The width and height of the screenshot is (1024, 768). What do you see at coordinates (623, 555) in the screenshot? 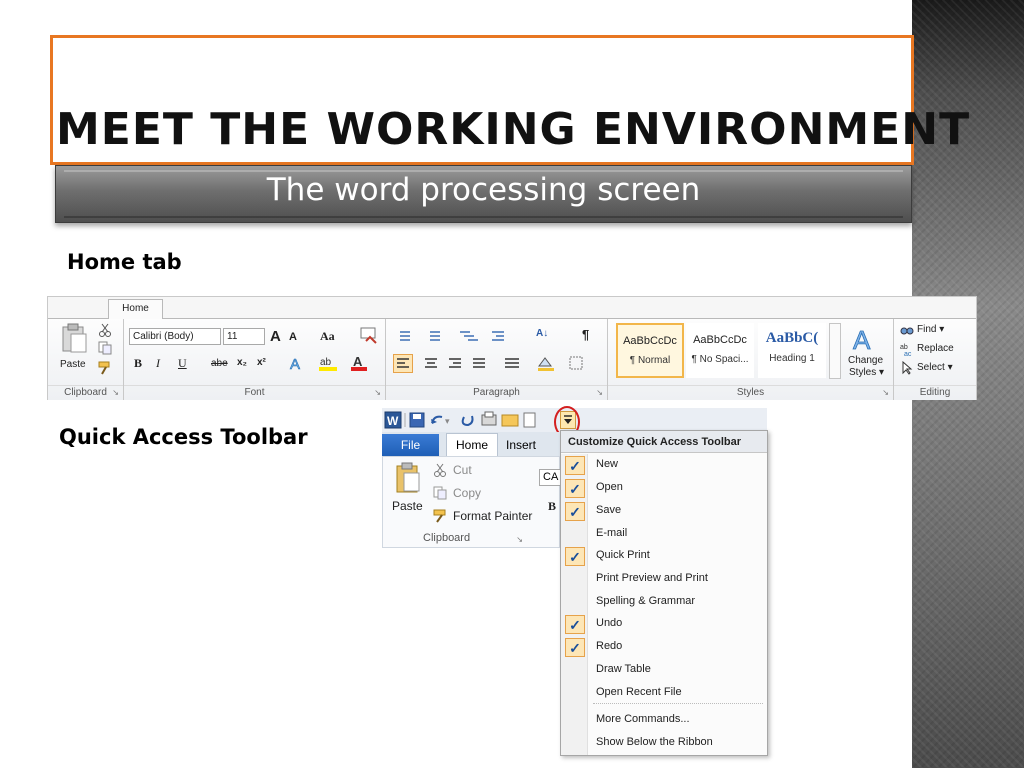
I see `menu-item-label: Quick Print` at bounding box center [623, 555].